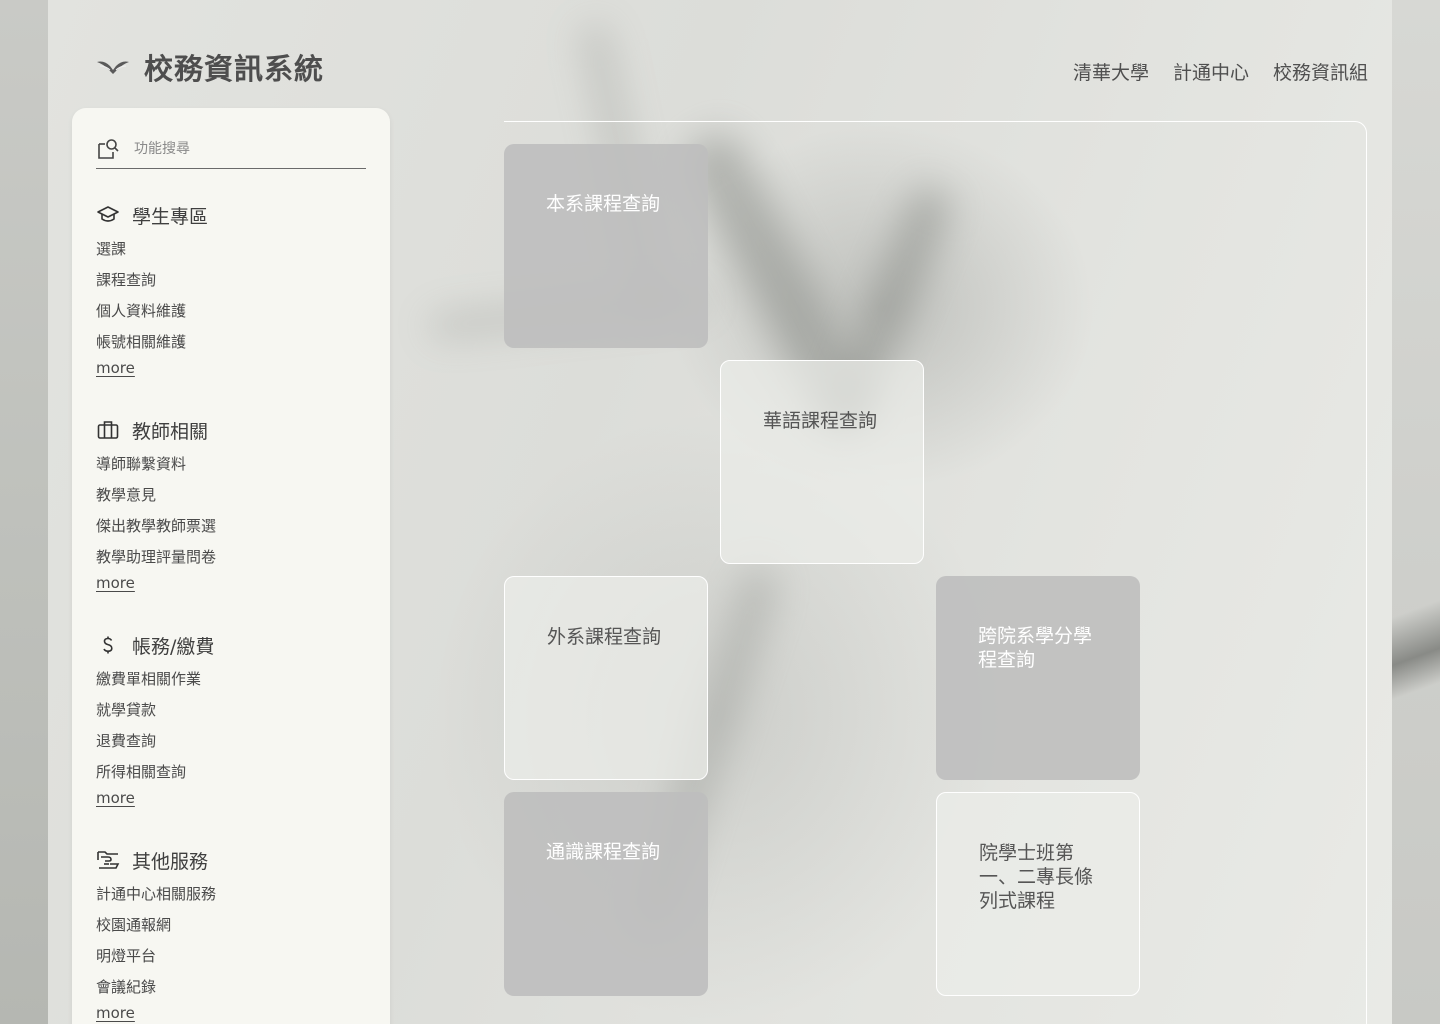  I want to click on section-title: 帳務/繳費, so click(173, 646).